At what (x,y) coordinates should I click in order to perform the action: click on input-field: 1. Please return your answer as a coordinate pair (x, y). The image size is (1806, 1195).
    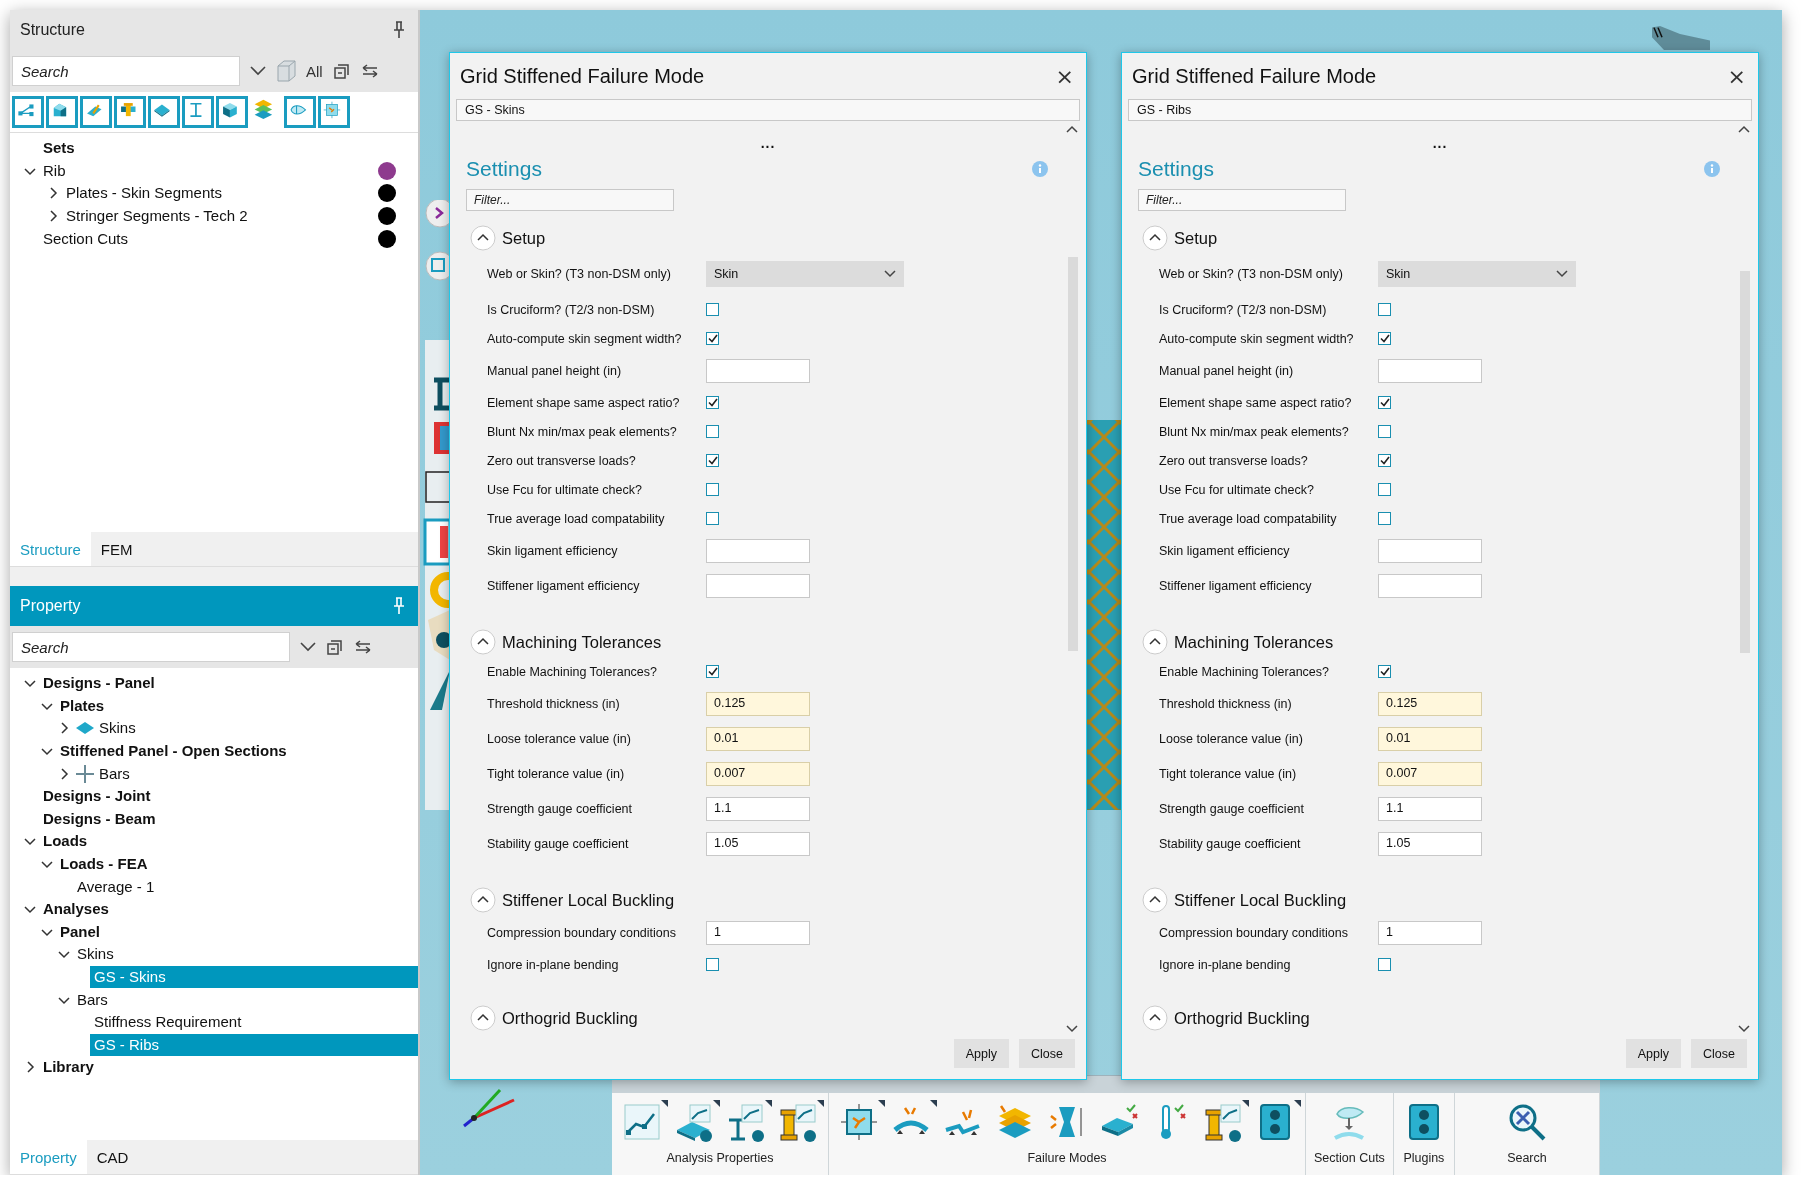
    Looking at the image, I should click on (1430, 932).